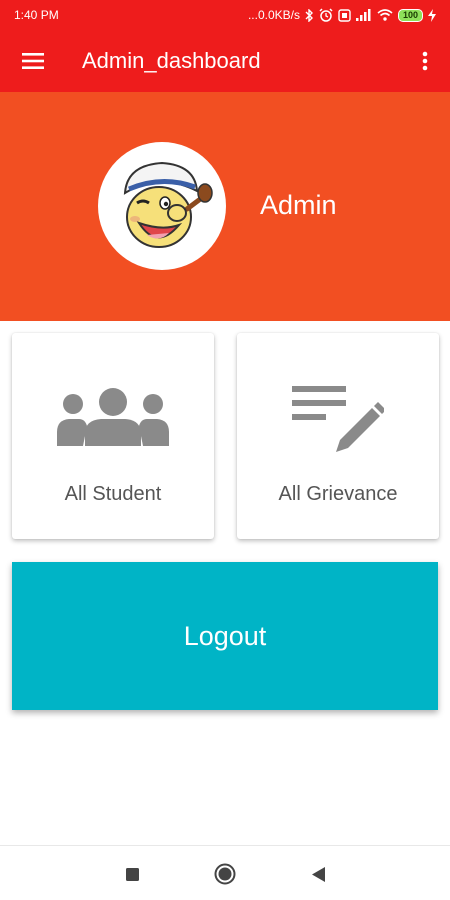 The width and height of the screenshot is (450, 900). Describe the element at coordinates (168, 204) in the screenshot. I see `popeye-avatar-icon` at that location.